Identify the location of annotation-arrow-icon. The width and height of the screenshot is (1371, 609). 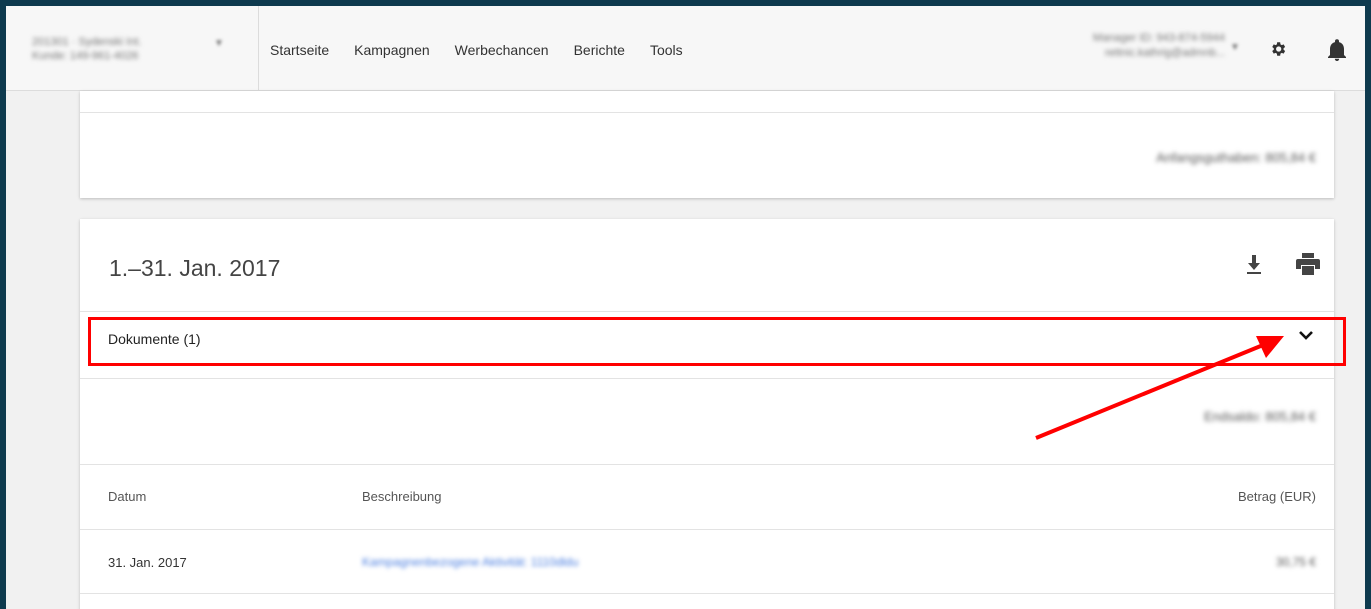
(1159, 388).